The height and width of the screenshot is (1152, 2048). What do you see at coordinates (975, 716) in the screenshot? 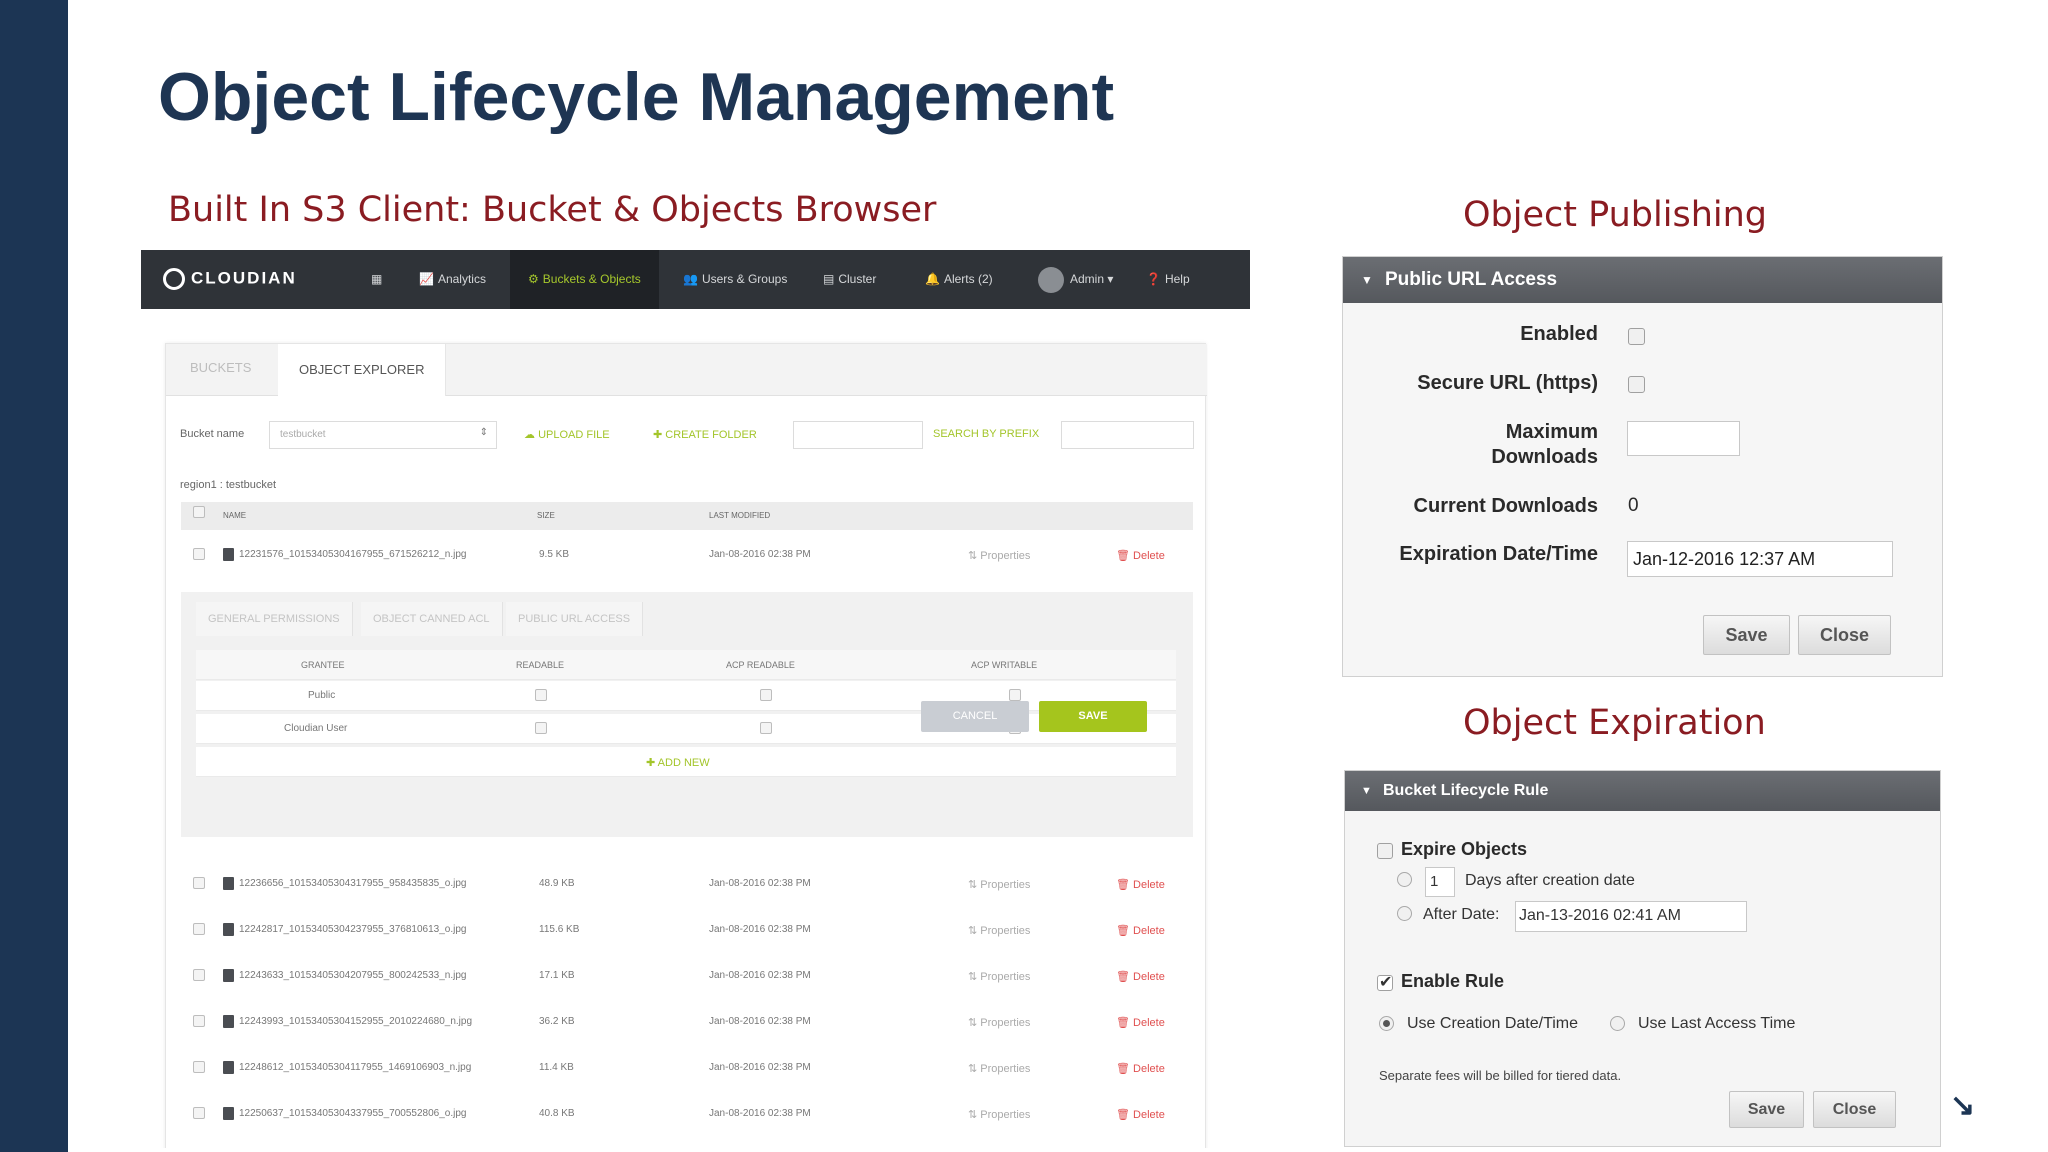
I see `cancel-button: CANCEL` at bounding box center [975, 716].